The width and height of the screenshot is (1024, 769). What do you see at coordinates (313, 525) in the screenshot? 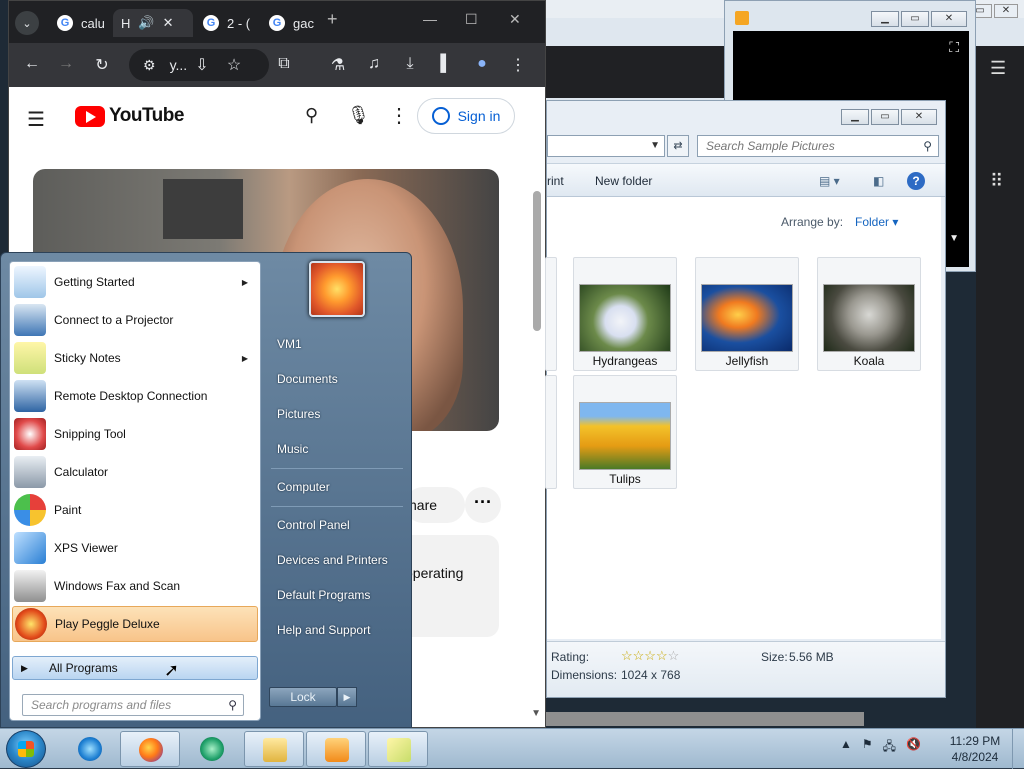
I see `start-item-control-panel: Control Panel` at bounding box center [313, 525].